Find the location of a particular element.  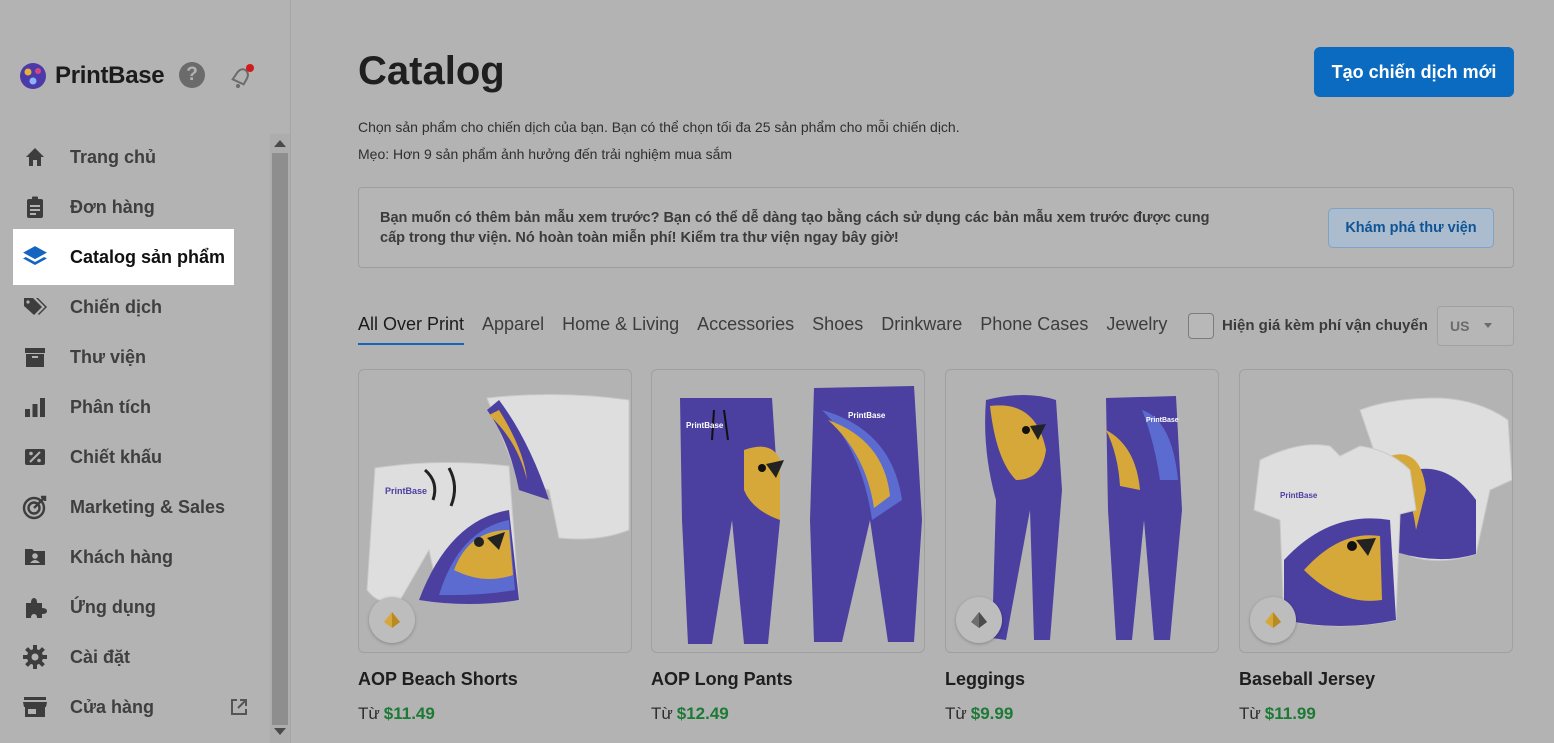

scroll-thumb is located at coordinates (280, 439).